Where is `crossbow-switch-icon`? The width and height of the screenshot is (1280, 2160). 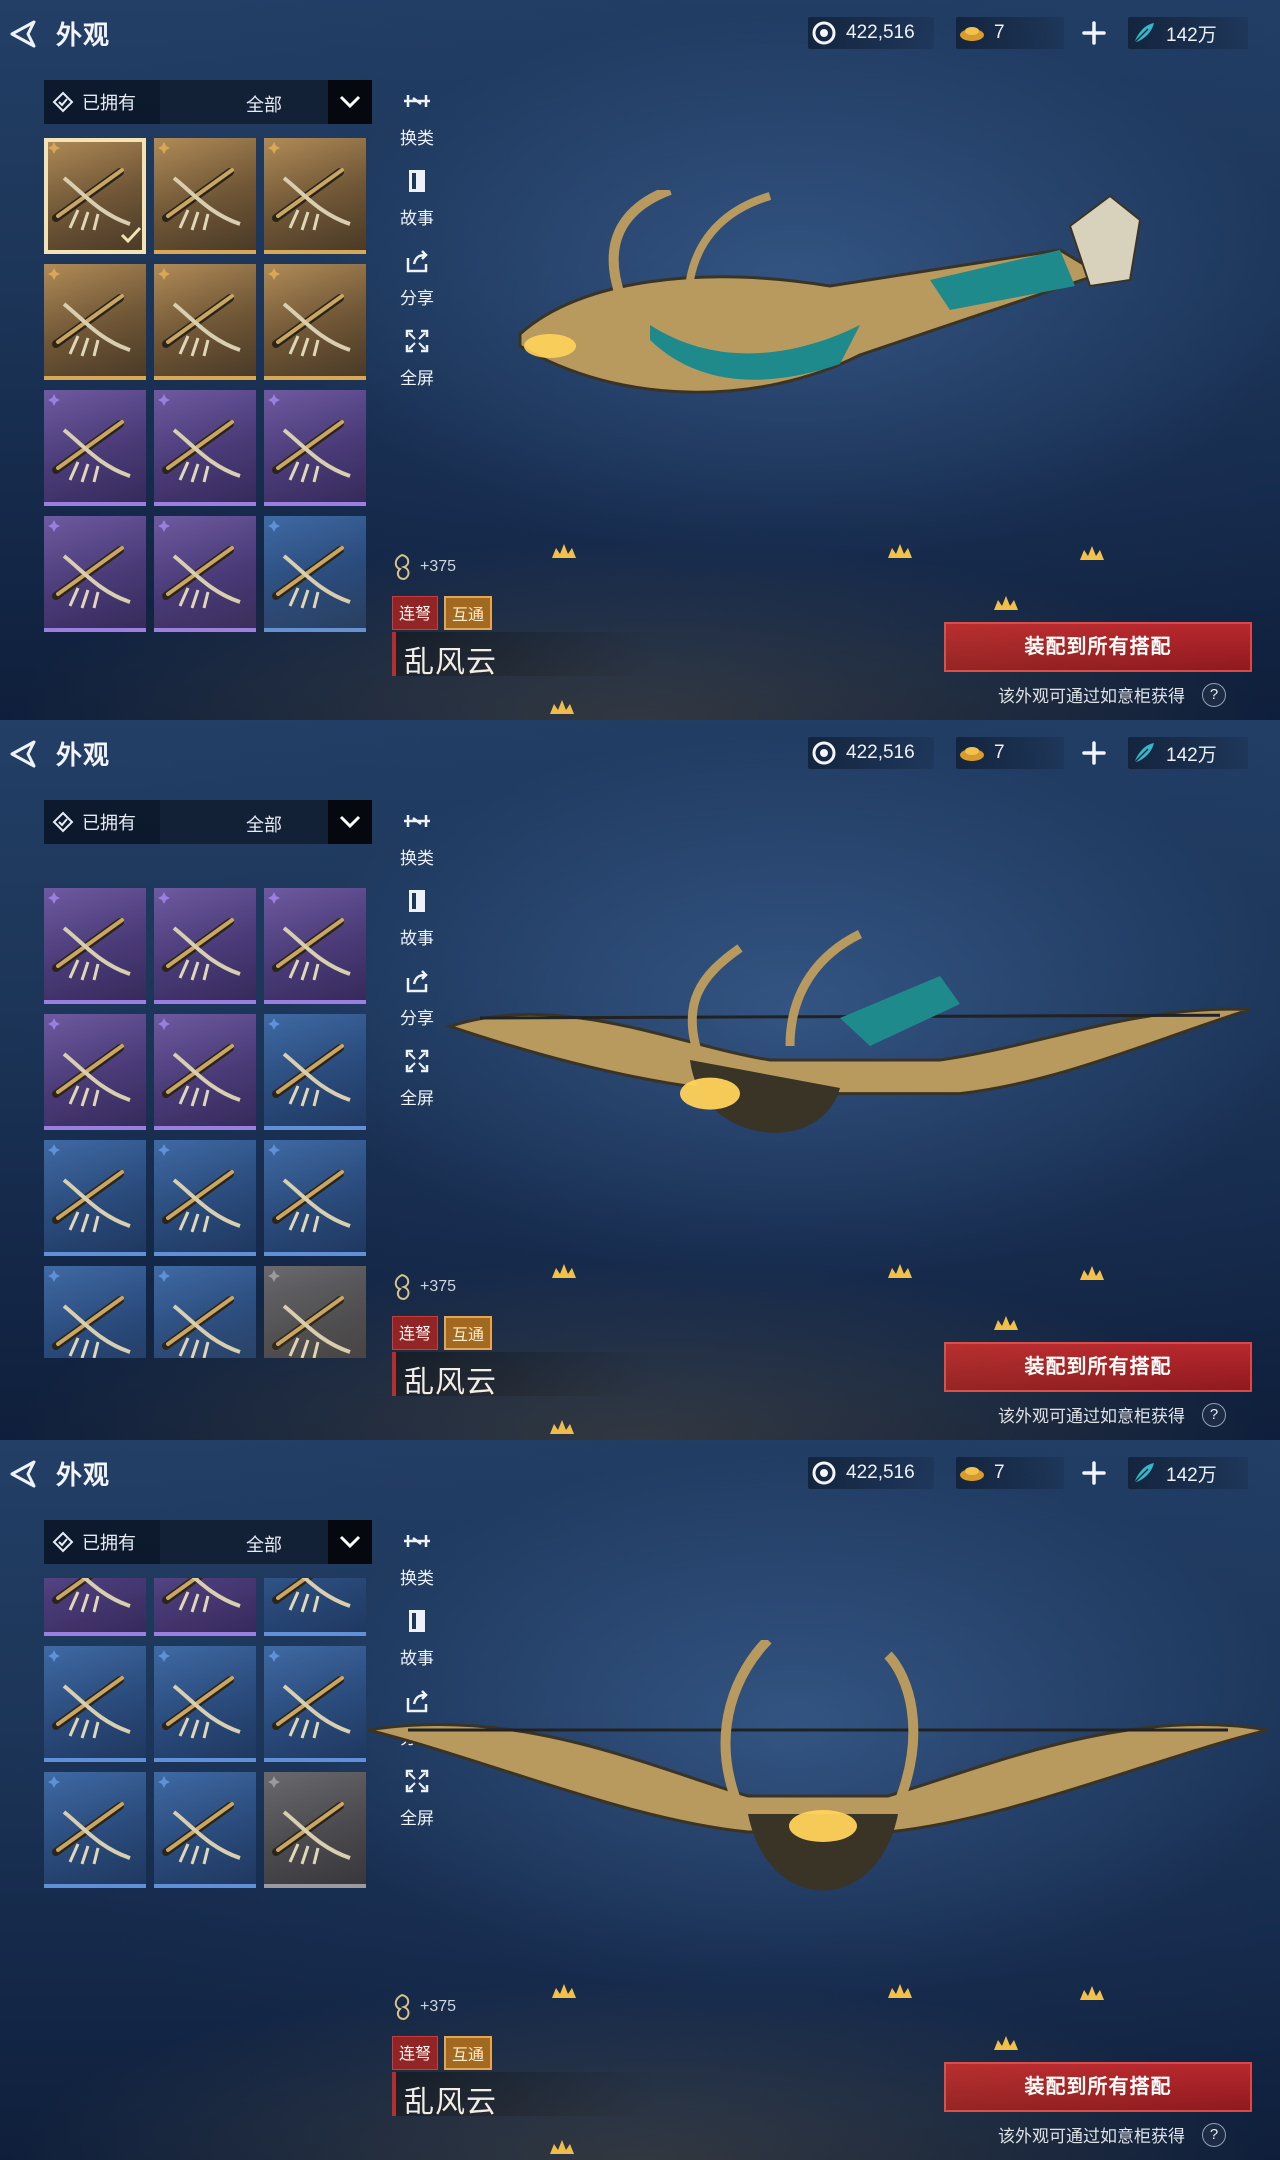 crossbow-switch-icon is located at coordinates (417, 1541).